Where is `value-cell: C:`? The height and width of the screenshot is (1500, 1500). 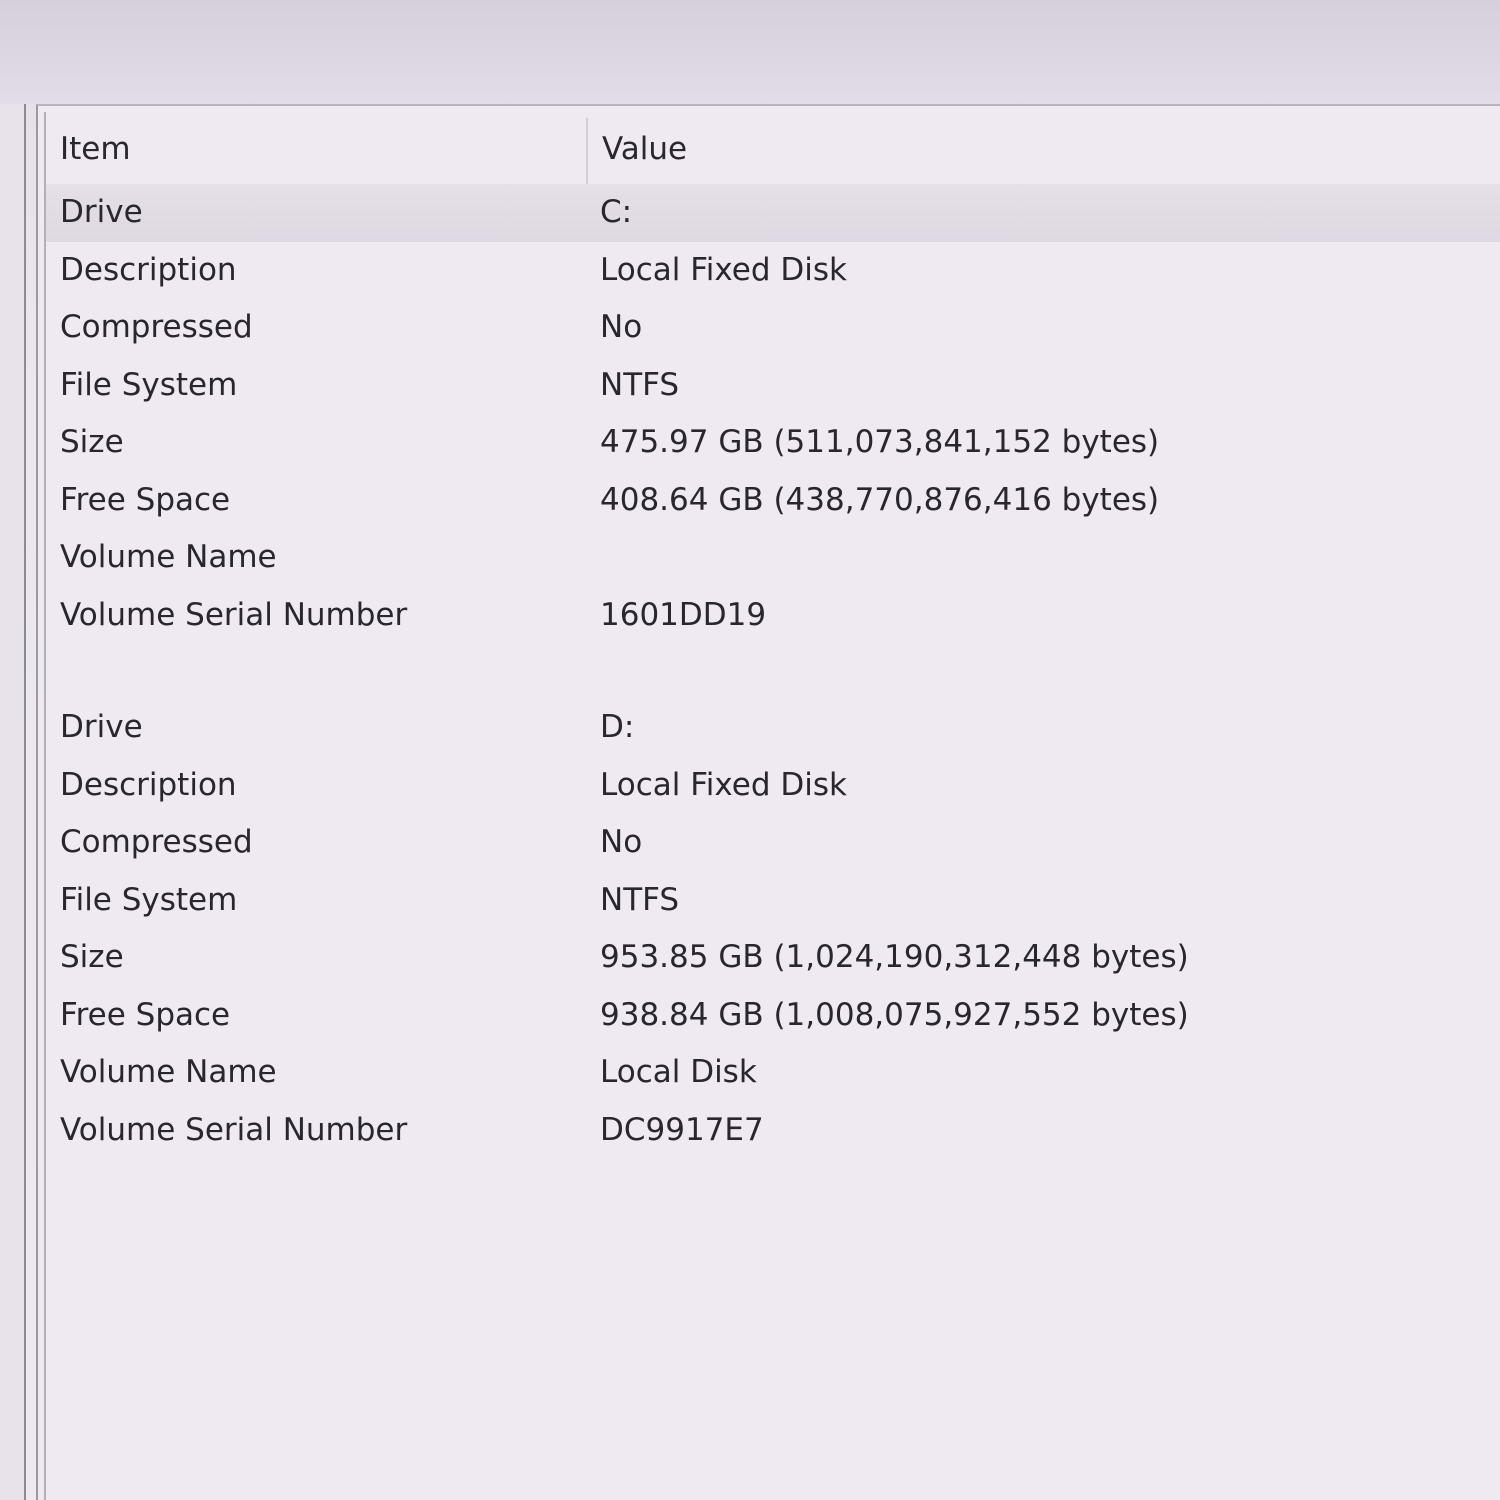
value-cell: C: is located at coordinates (616, 212).